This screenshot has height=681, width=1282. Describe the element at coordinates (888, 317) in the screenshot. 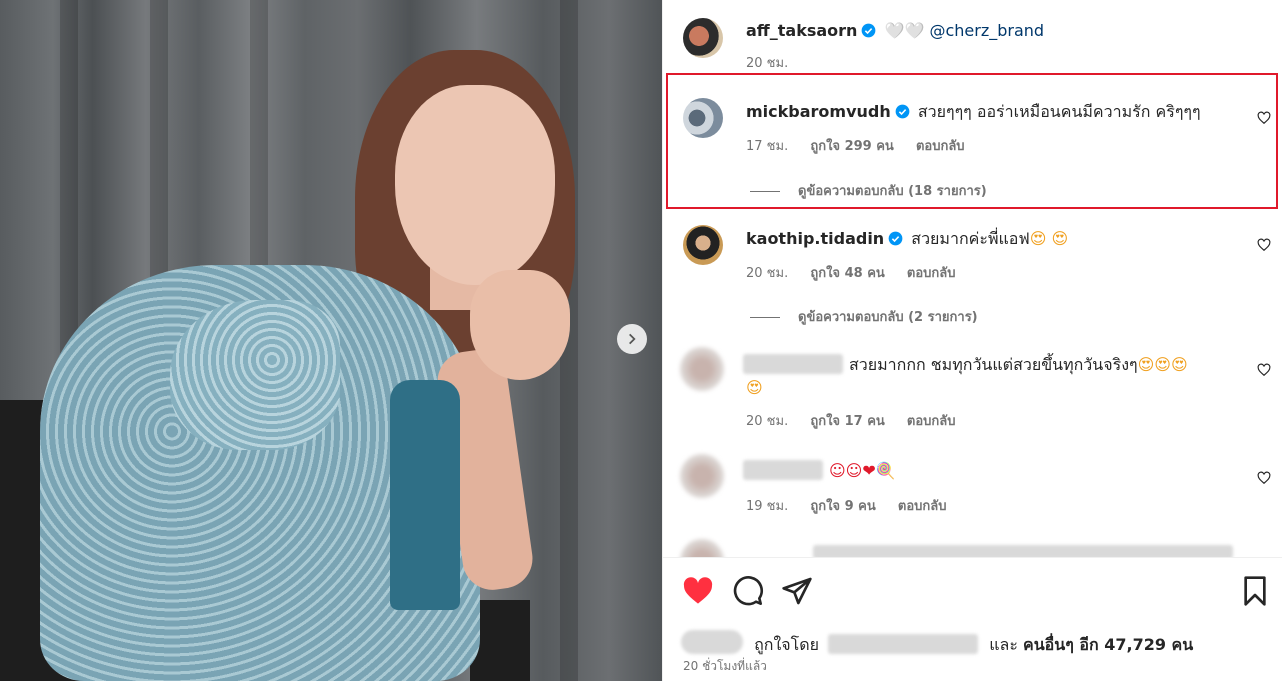

I see `view-replies-label: ดูข้อความตอบกลับ (2 รายการ)` at that location.